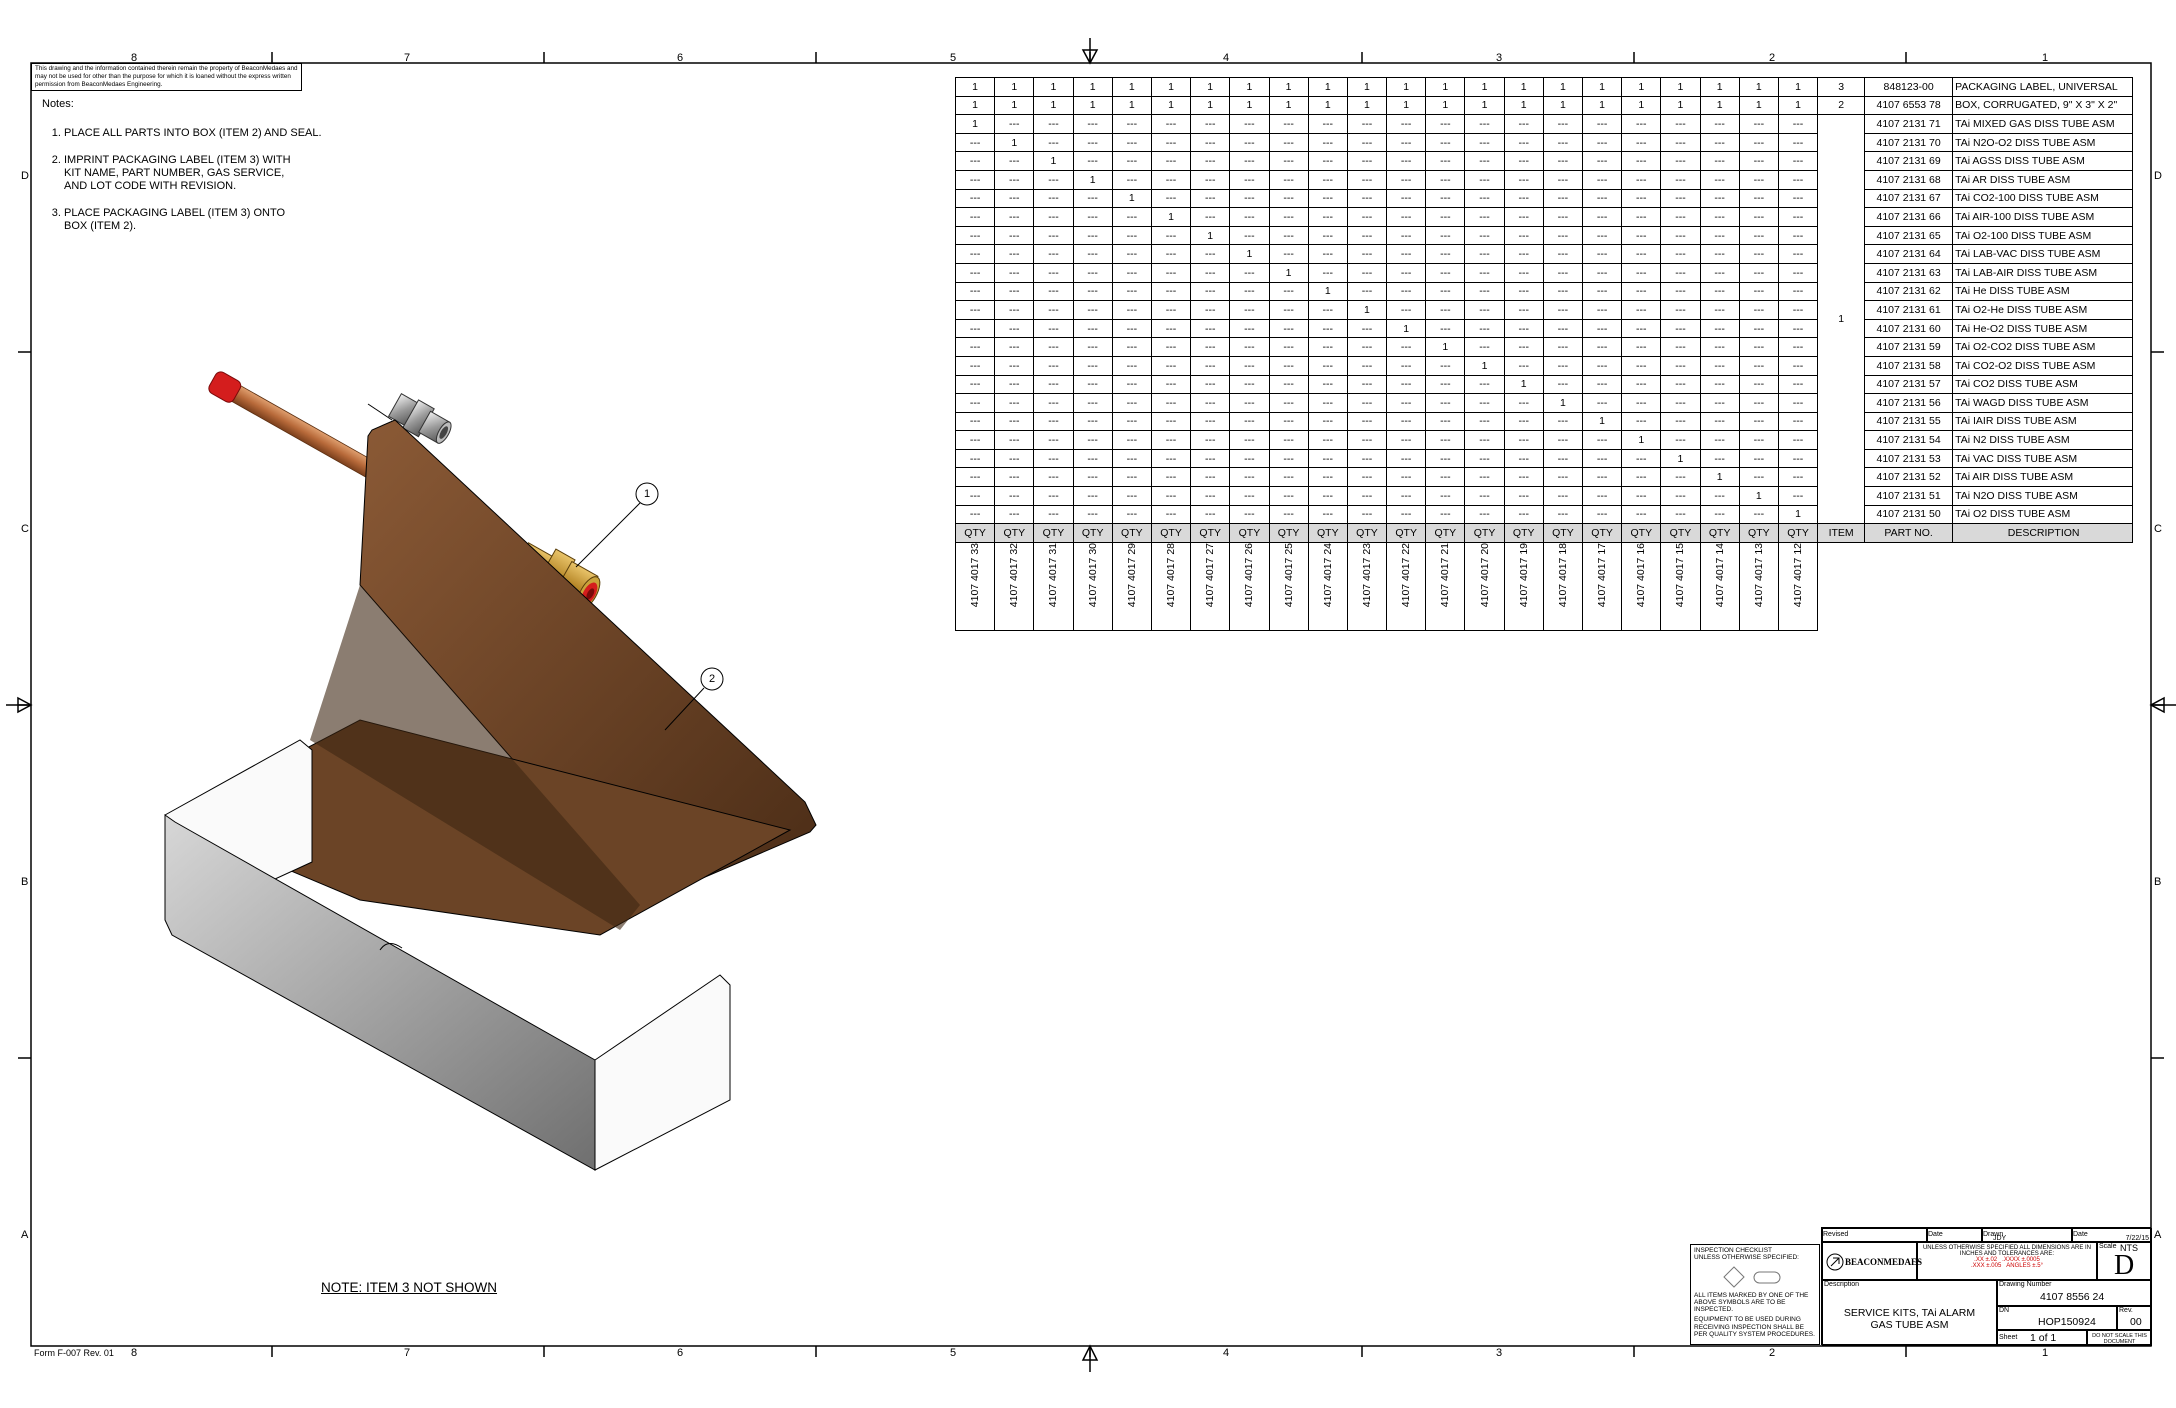 The image size is (2176, 1408). What do you see at coordinates (1053, 586) in the screenshot?
I see `kit-number-cell: 4107 4017 31` at bounding box center [1053, 586].